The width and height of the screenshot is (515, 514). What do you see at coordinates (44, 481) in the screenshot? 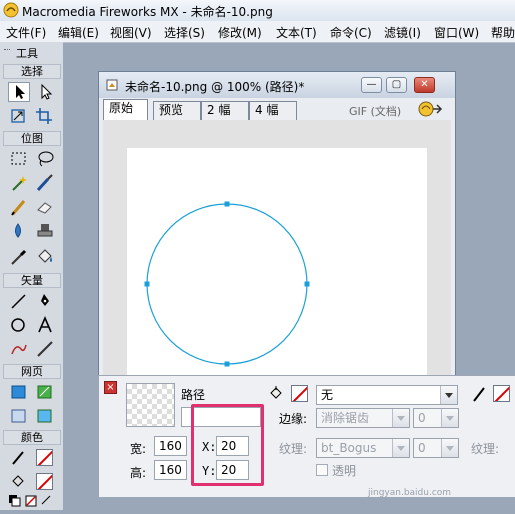
I see `fill-color-swatch` at bounding box center [44, 481].